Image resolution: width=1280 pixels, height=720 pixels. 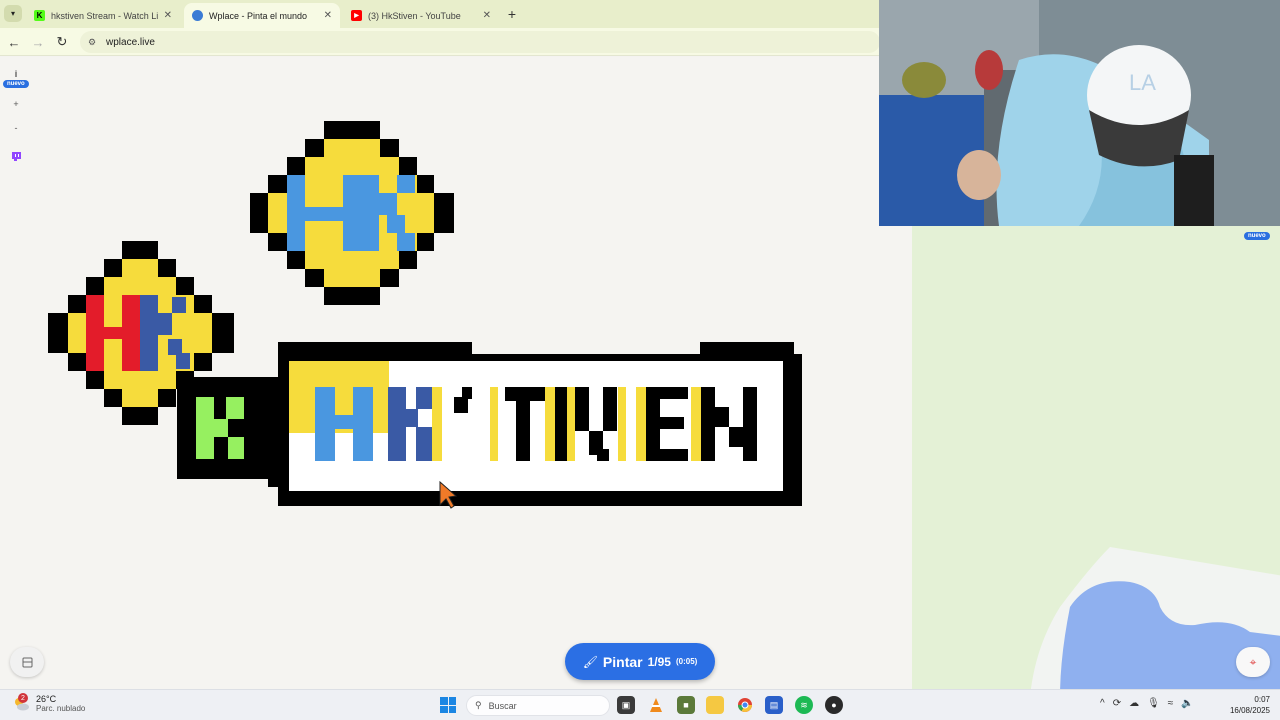 What do you see at coordinates (1262, 699) in the screenshot?
I see `clock-time: 0:07` at bounding box center [1262, 699].